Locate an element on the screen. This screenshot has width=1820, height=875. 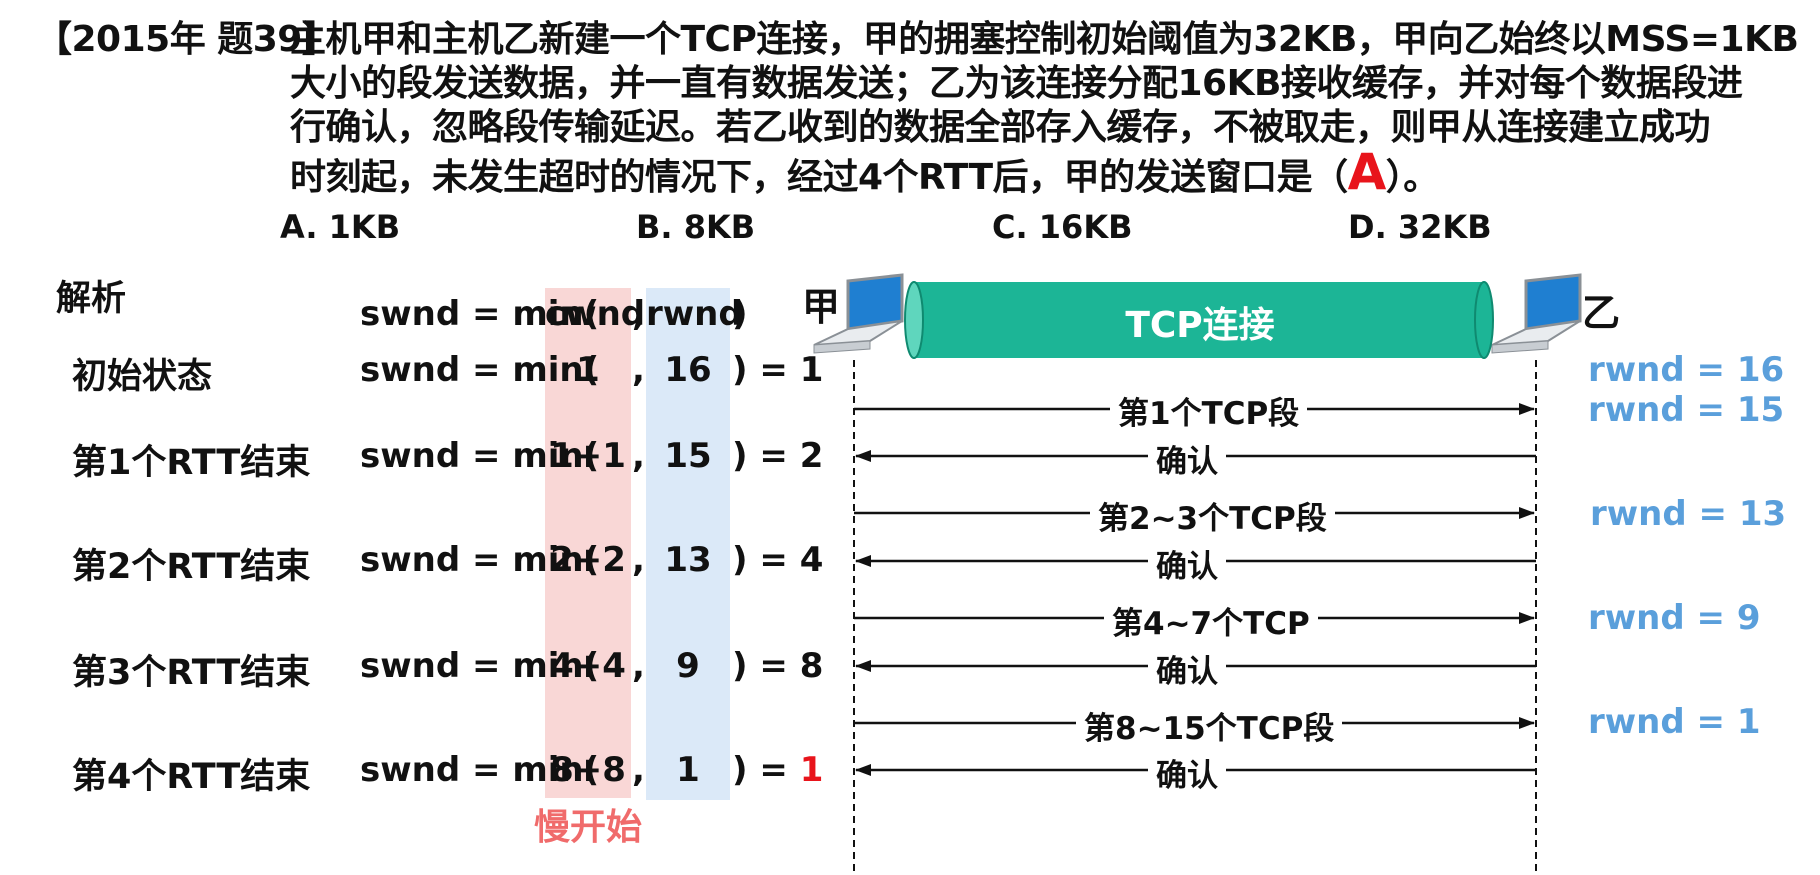
message-label: 第4~7个TCP is located at coordinates (1211, 620).